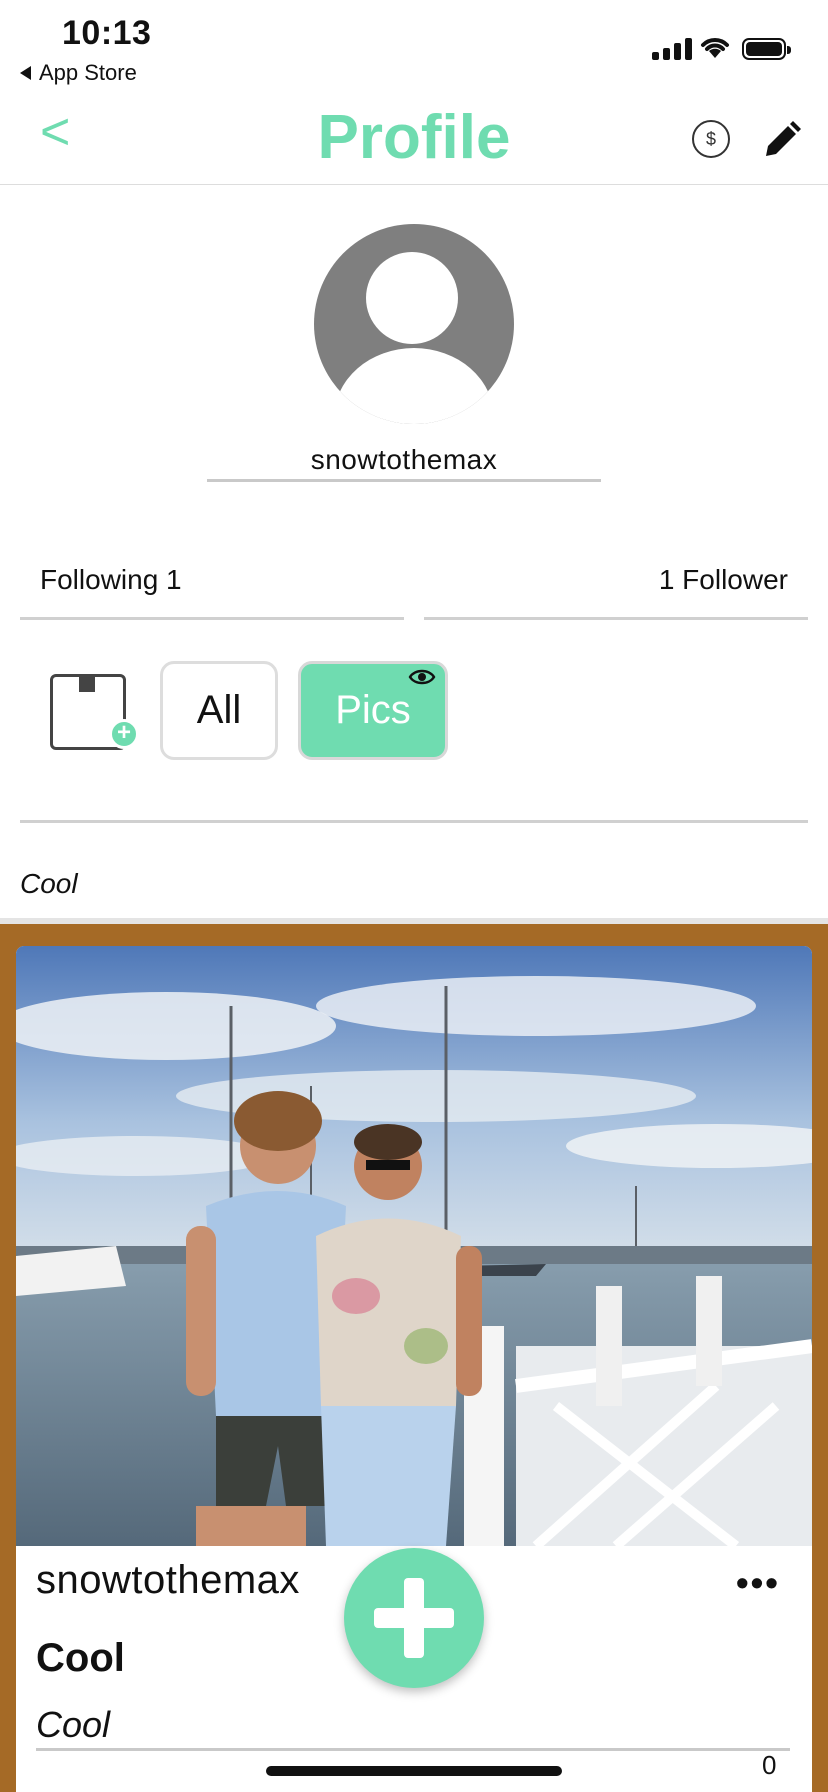 The height and width of the screenshot is (1792, 828). What do you see at coordinates (414, 821) in the screenshot?
I see `filters-divider` at bounding box center [414, 821].